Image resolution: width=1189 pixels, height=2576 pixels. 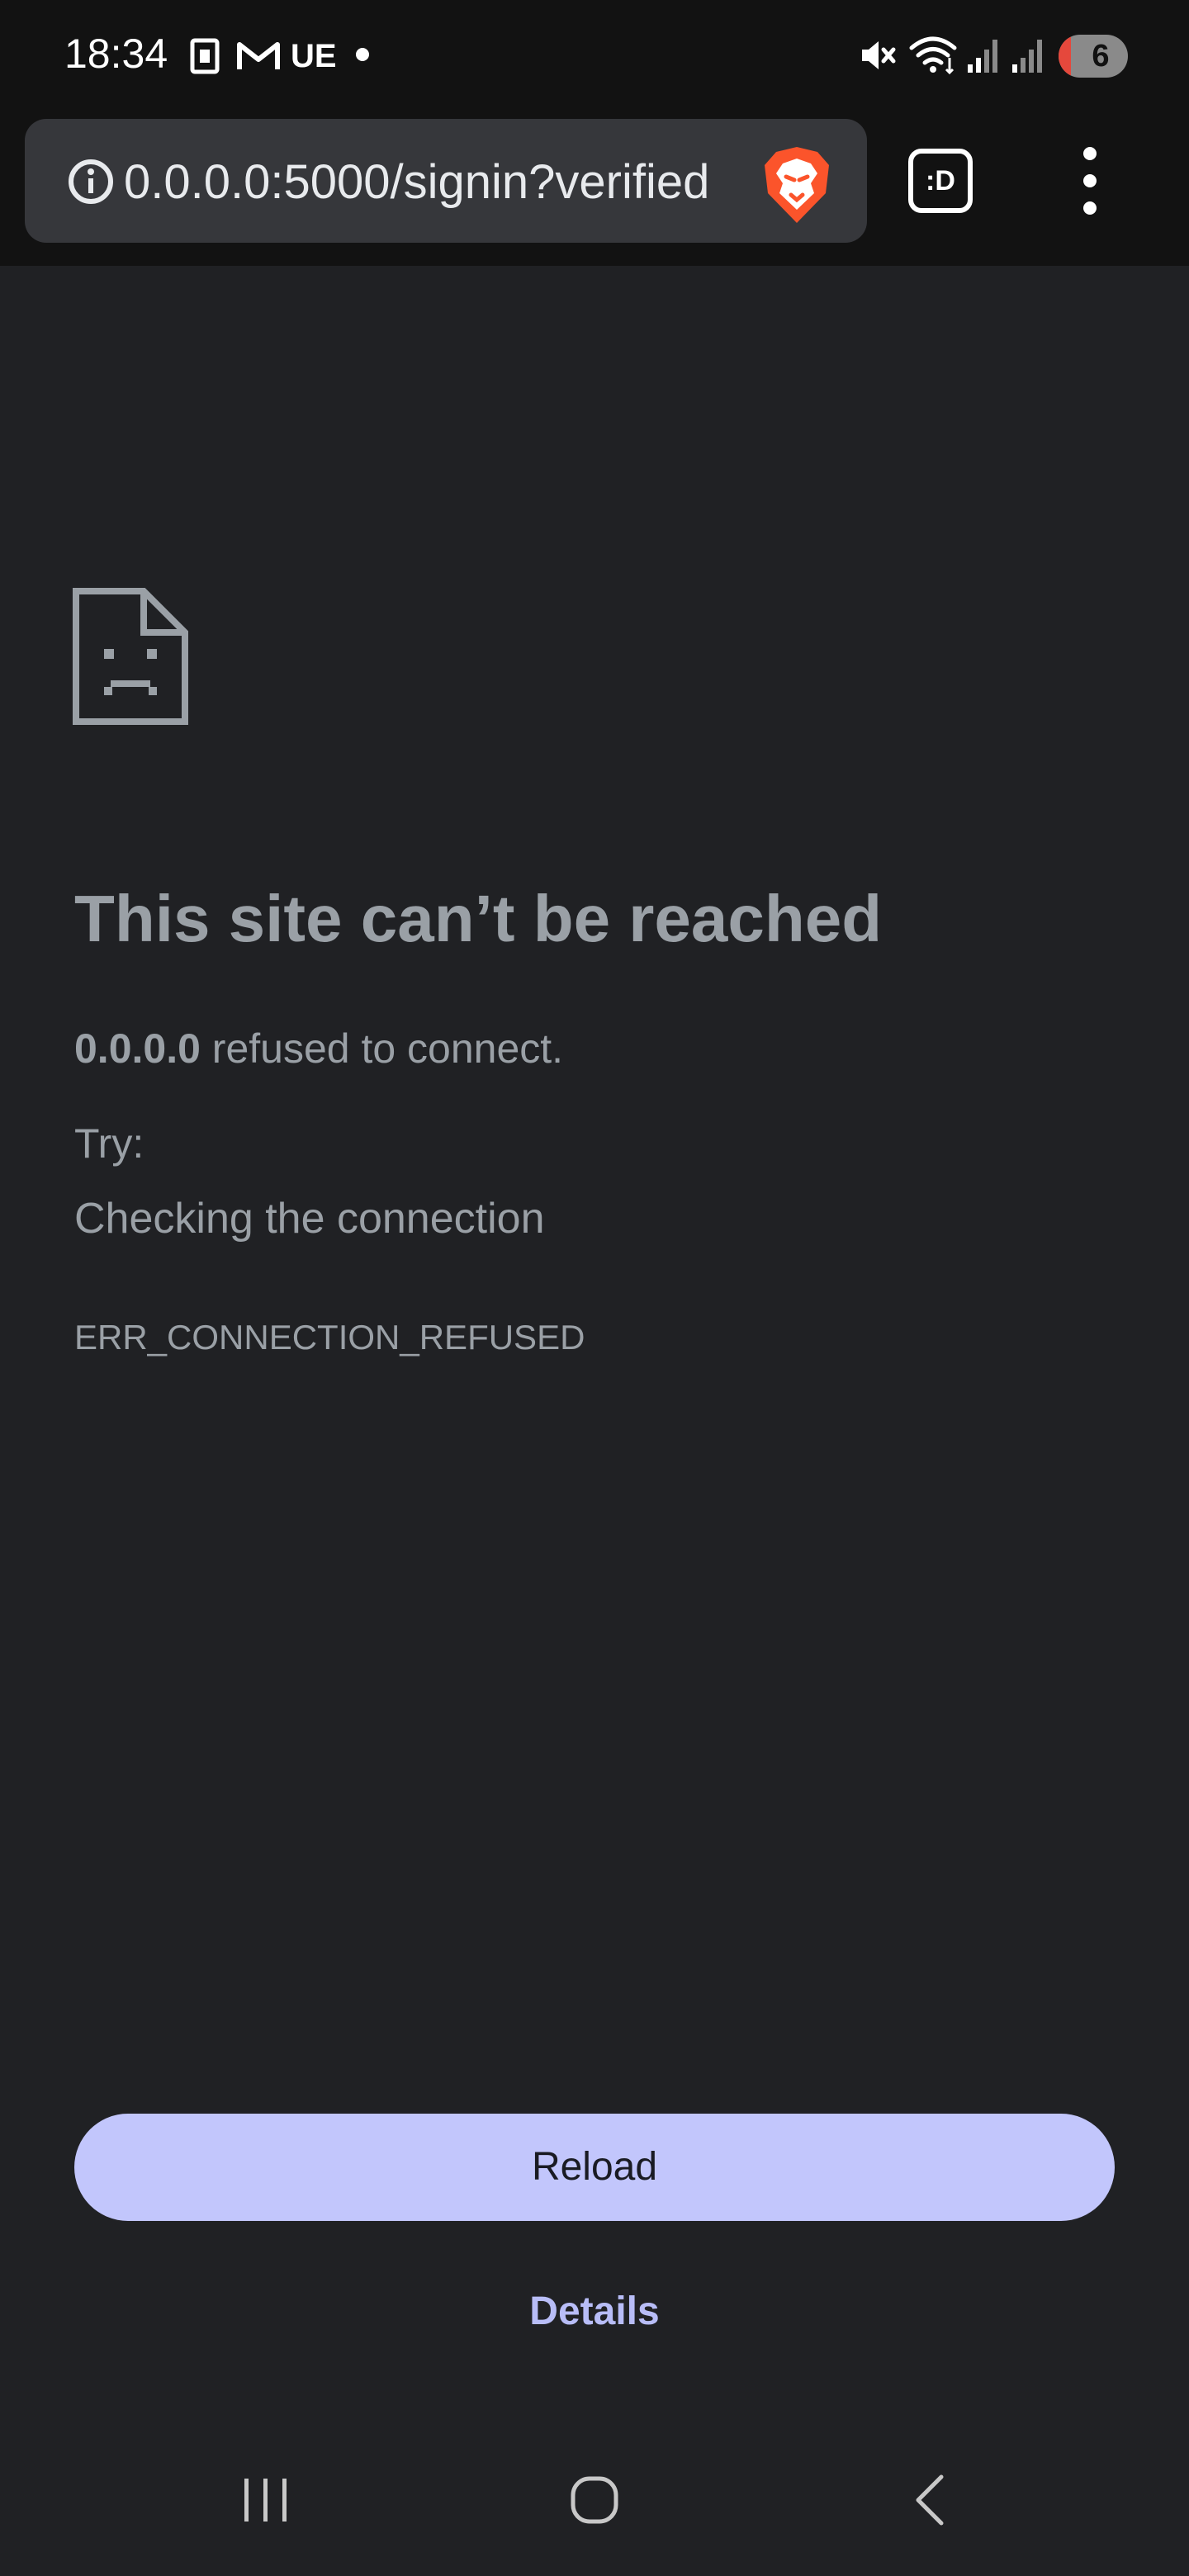 I want to click on error-host: 0.0.0.0, so click(x=137, y=1048).